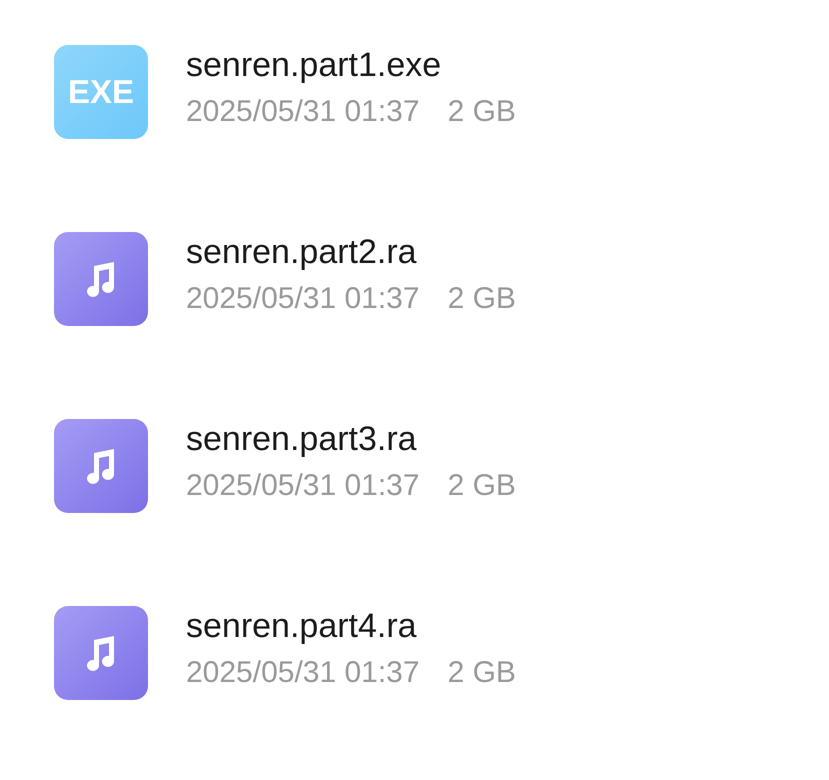 The width and height of the screenshot is (829, 780). Describe the element at coordinates (441, 466) in the screenshot. I see `file-row: senren.part3.ra 2025/05/31 01:37 2 GB` at that location.